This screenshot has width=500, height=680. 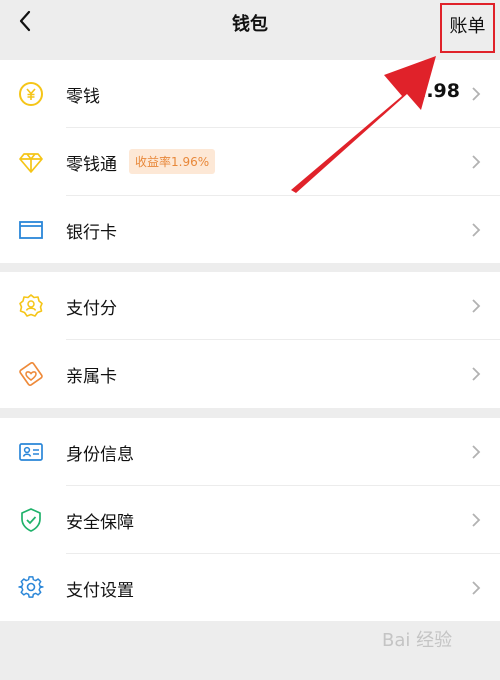 I want to click on badge-person-icon, so click(x=31, y=306).